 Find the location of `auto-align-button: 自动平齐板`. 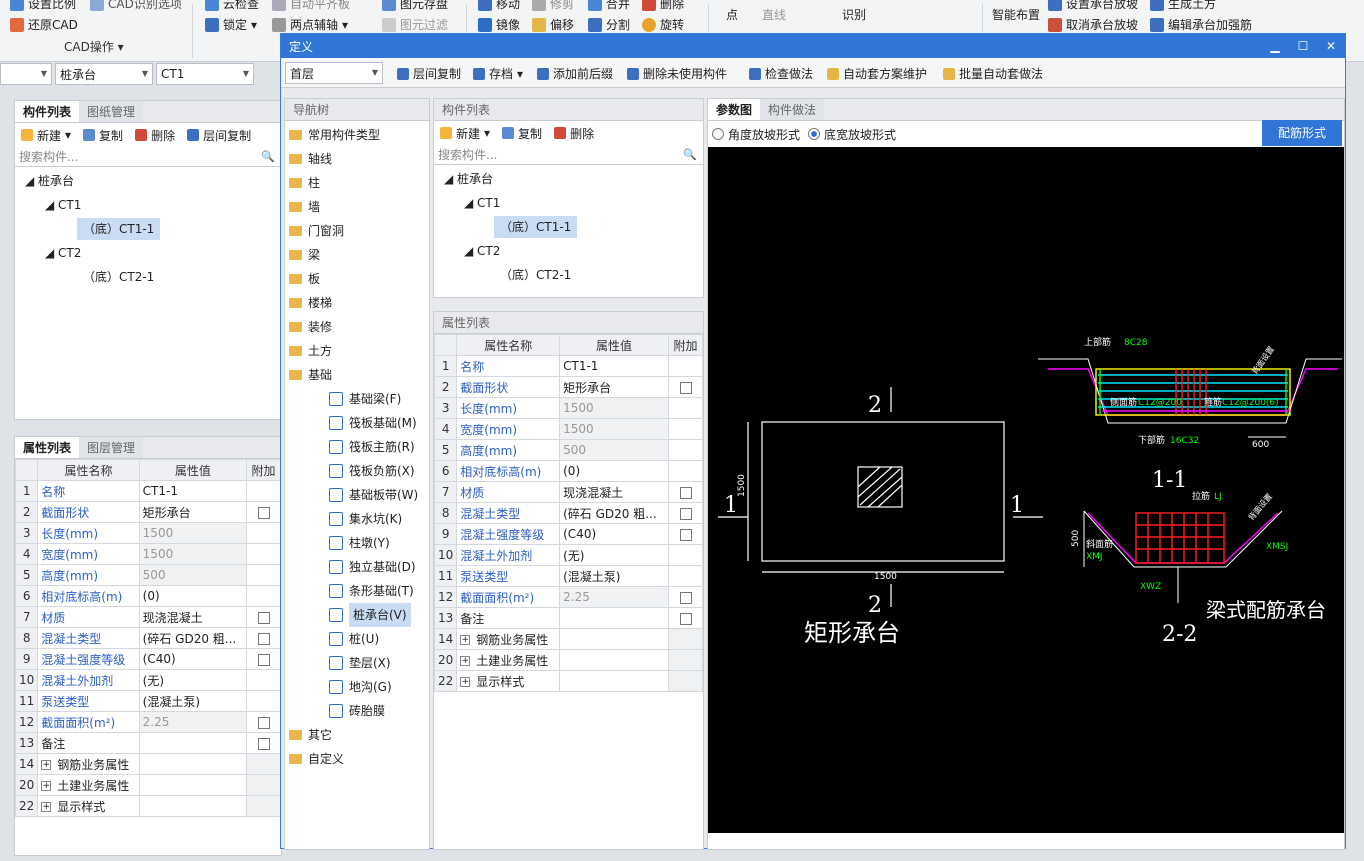

auto-align-button: 自动平齐板 is located at coordinates (311, 6).